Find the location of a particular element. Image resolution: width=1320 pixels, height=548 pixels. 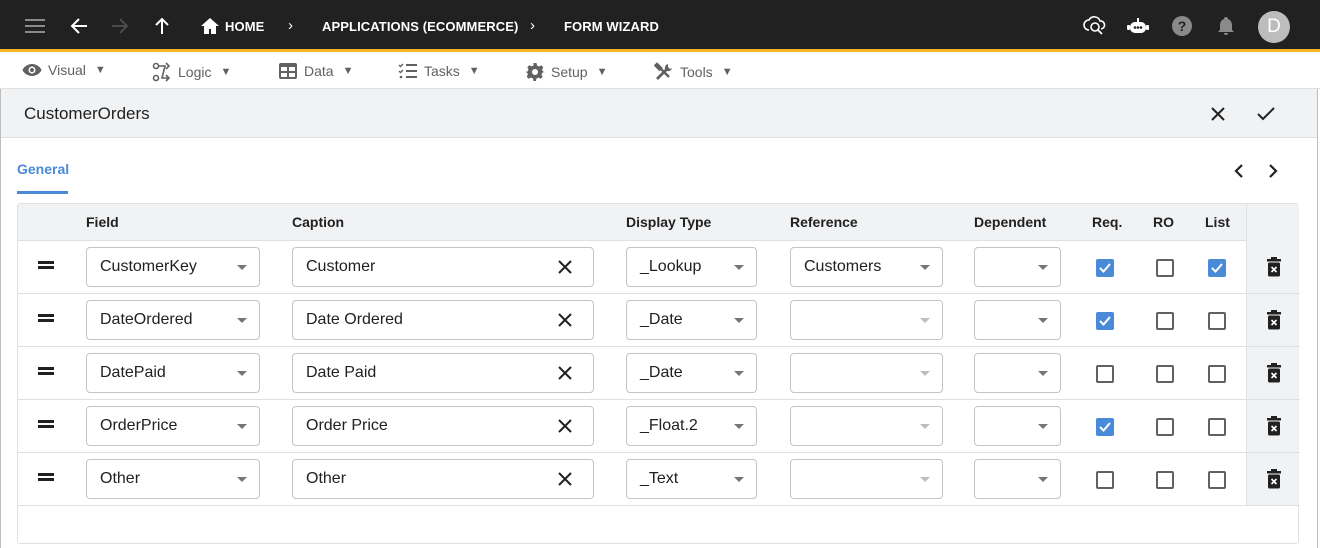

caption-input: Order Price is located at coordinates (443, 426).